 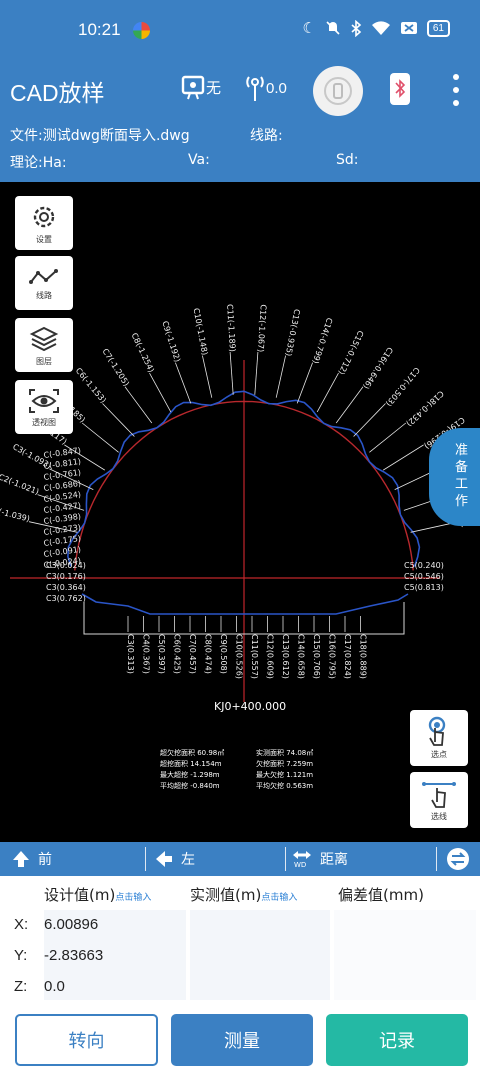 What do you see at coordinates (200, 87) in the screenshot?
I see `gps-status: 无` at bounding box center [200, 87].